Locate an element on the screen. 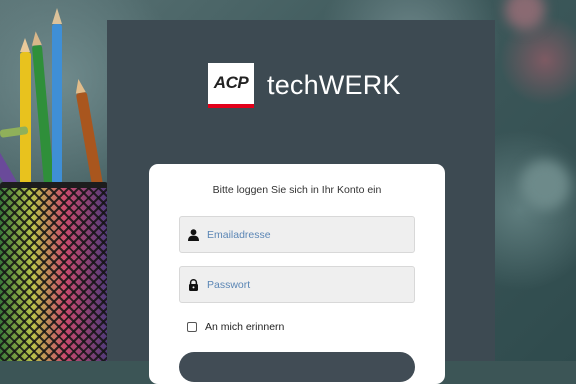  login-button is located at coordinates (297, 367).